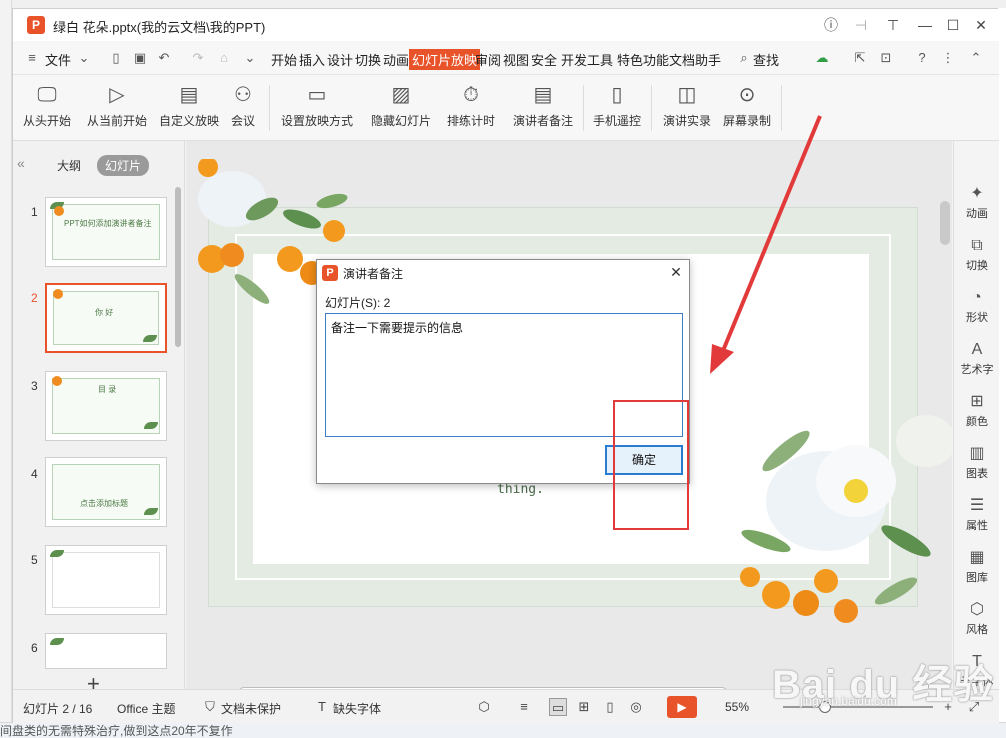 Image resolution: width=1006 pixels, height=738 pixels. I want to click on dialog-close-icon: ✕, so click(676, 272).